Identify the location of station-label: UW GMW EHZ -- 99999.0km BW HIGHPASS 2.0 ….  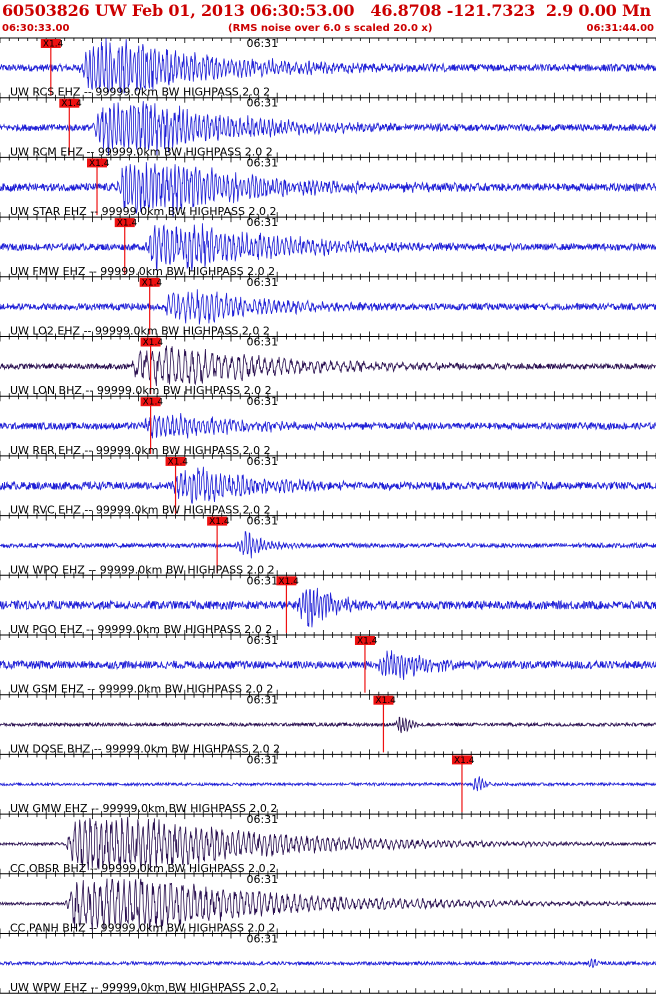
(143, 808).